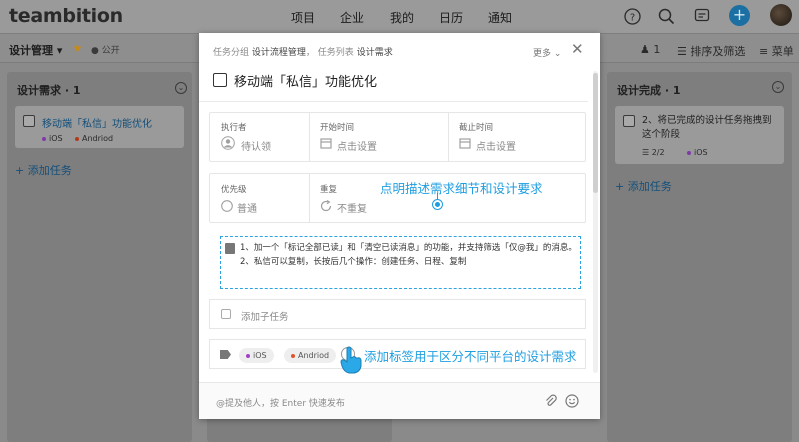  I want to click on add-subtask-label: 添加子任务, so click(265, 317).